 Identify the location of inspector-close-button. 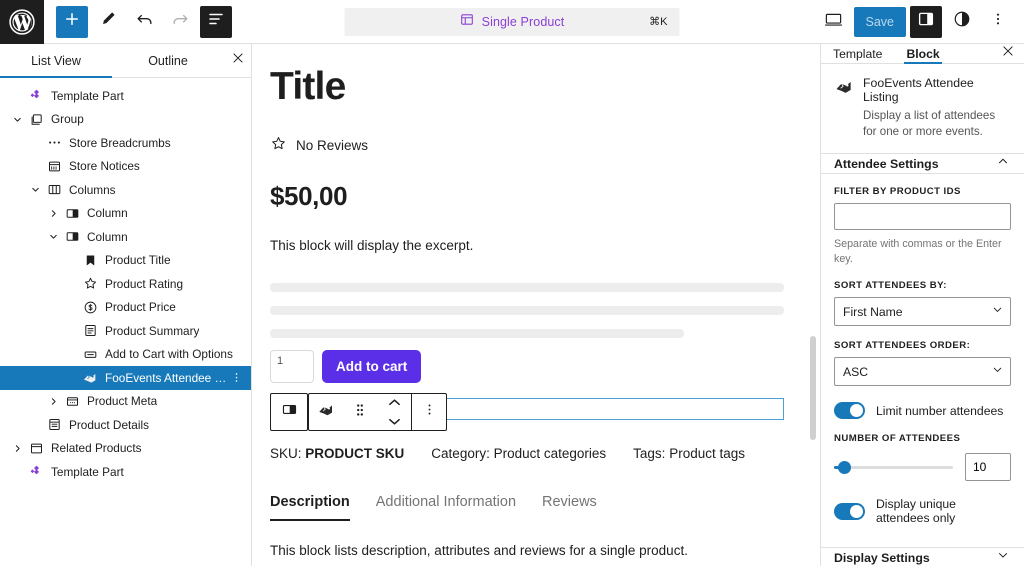
(1007, 53).